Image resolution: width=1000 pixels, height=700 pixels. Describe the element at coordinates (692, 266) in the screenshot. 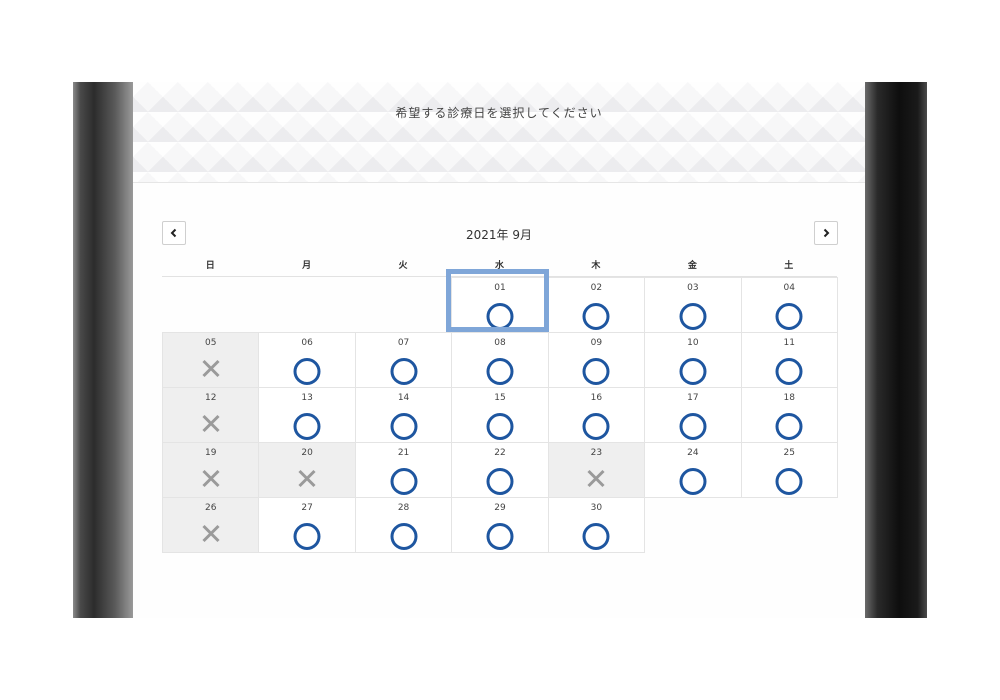

I see `weekday-label: 金` at that location.